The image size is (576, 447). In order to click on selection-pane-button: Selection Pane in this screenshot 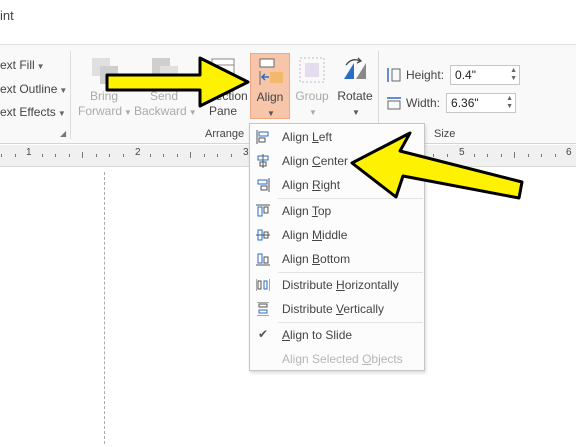, I will do `click(223, 87)`.